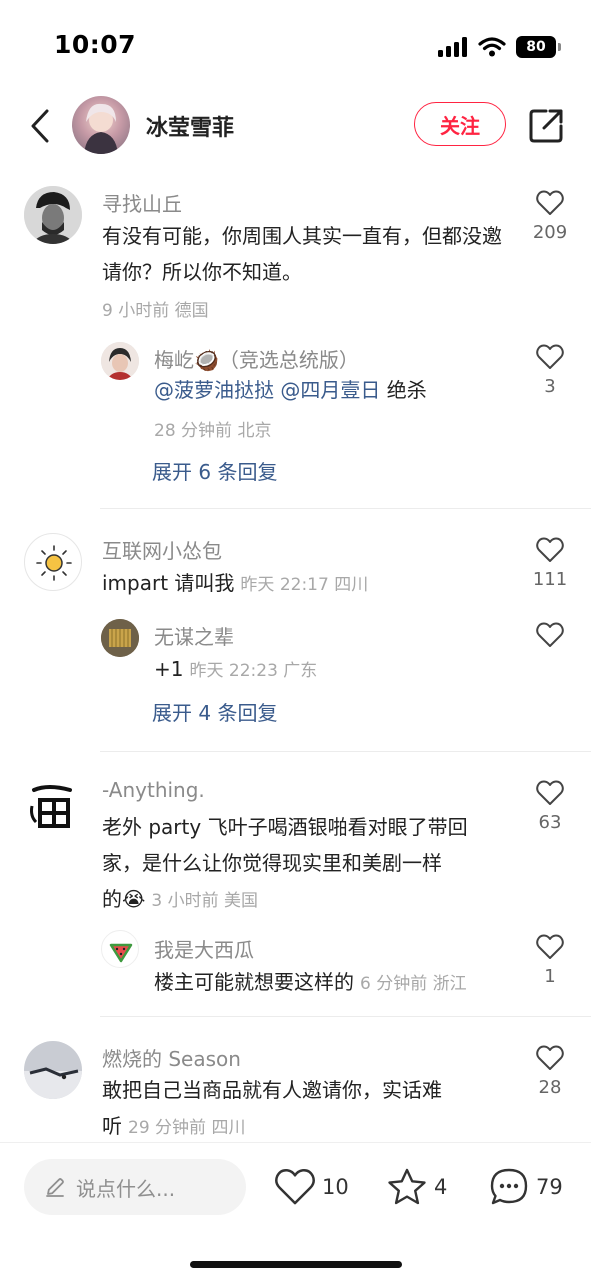 This screenshot has width=591, height=1280. I want to click on comment-meta: 昨天 22:17 四川, so click(304, 585).